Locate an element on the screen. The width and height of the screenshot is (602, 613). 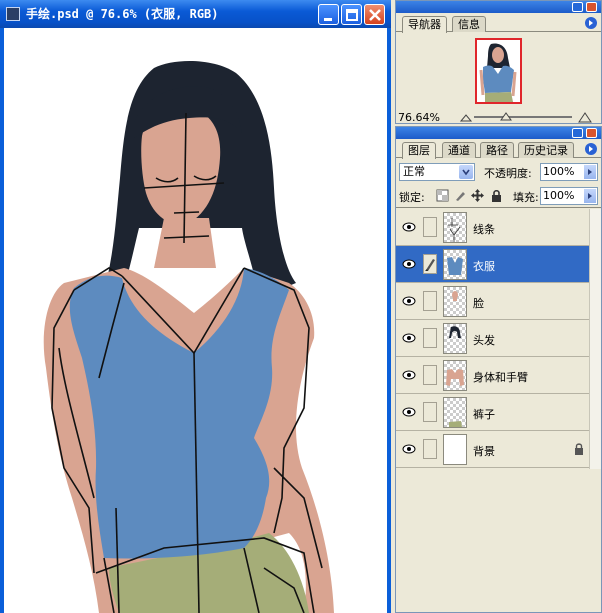
navigator-preview-art is located at coordinates (498, 72).